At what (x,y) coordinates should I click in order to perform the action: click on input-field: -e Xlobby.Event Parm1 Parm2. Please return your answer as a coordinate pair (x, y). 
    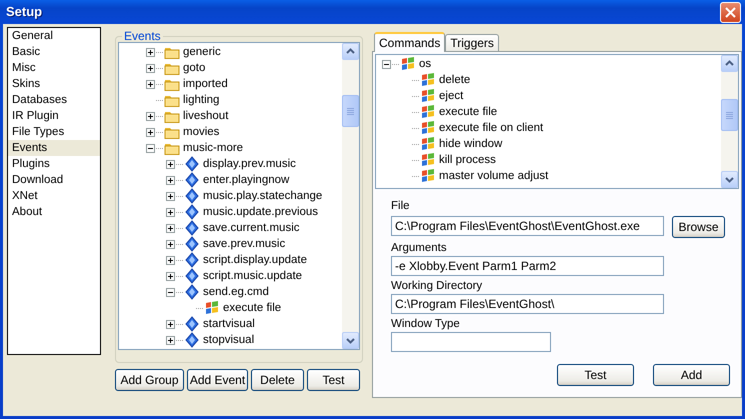
    Looking at the image, I should click on (527, 266).